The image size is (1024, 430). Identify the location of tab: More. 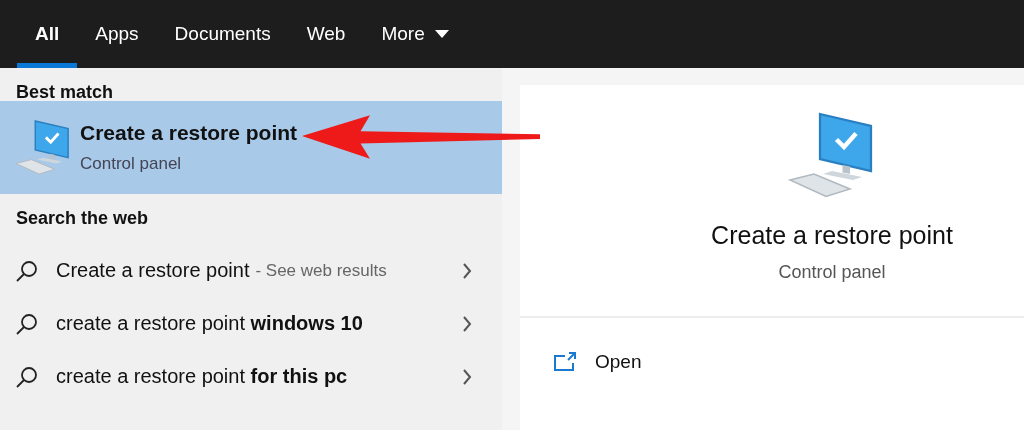
(415, 34).